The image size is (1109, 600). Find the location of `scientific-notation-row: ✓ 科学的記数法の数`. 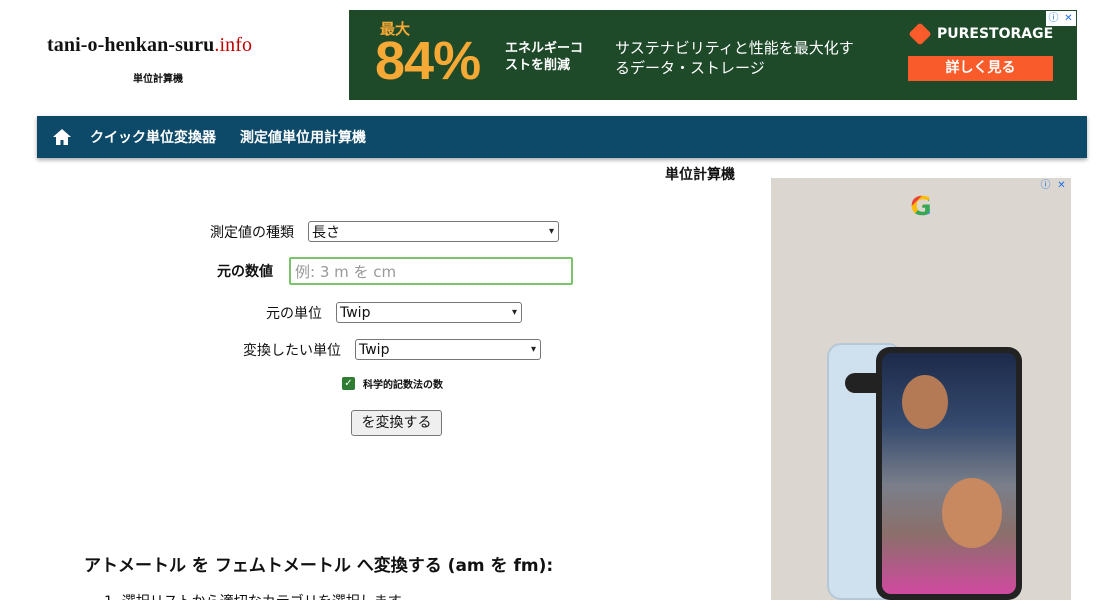

scientific-notation-row: ✓ 科学的記数法の数 is located at coordinates (392, 383).